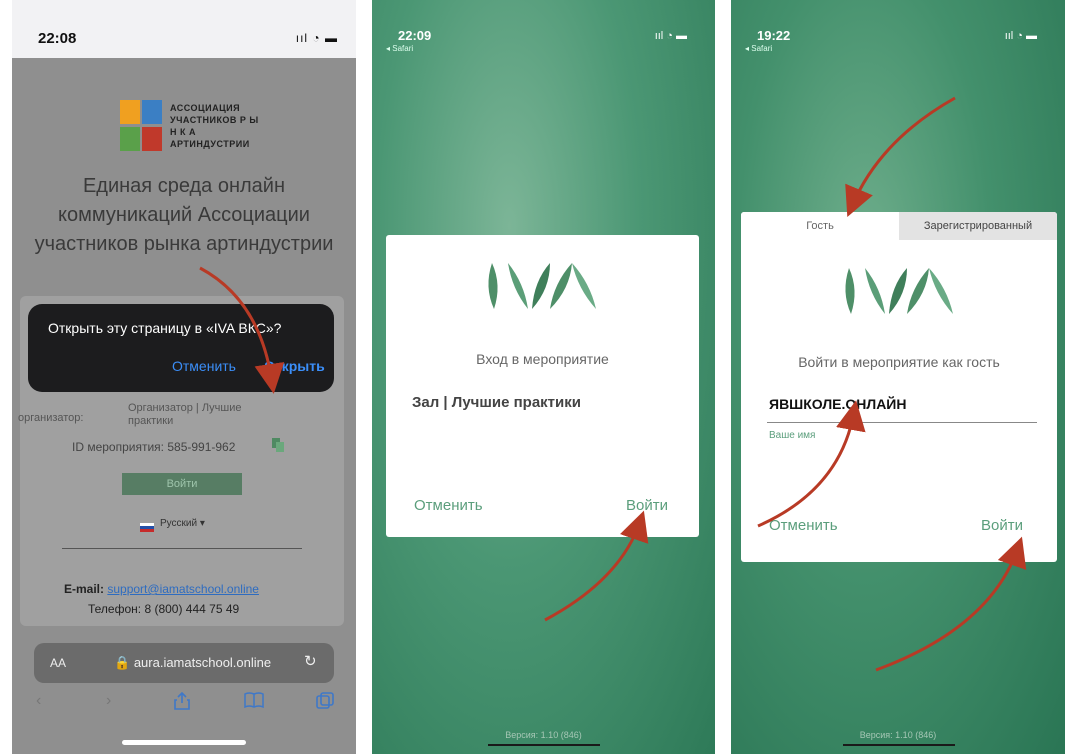 Image resolution: width=1065 pixels, height=754 pixels. What do you see at coordinates (415, 35) in the screenshot?
I see `status-time: 22:09` at bounding box center [415, 35].